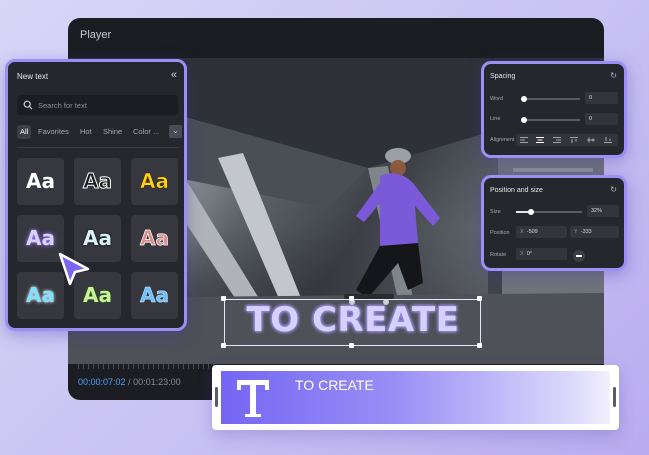 Image resolution: width=649 pixels, height=455 pixels. Describe the element at coordinates (500, 233) in the screenshot. I see `position-label: Position` at that location.